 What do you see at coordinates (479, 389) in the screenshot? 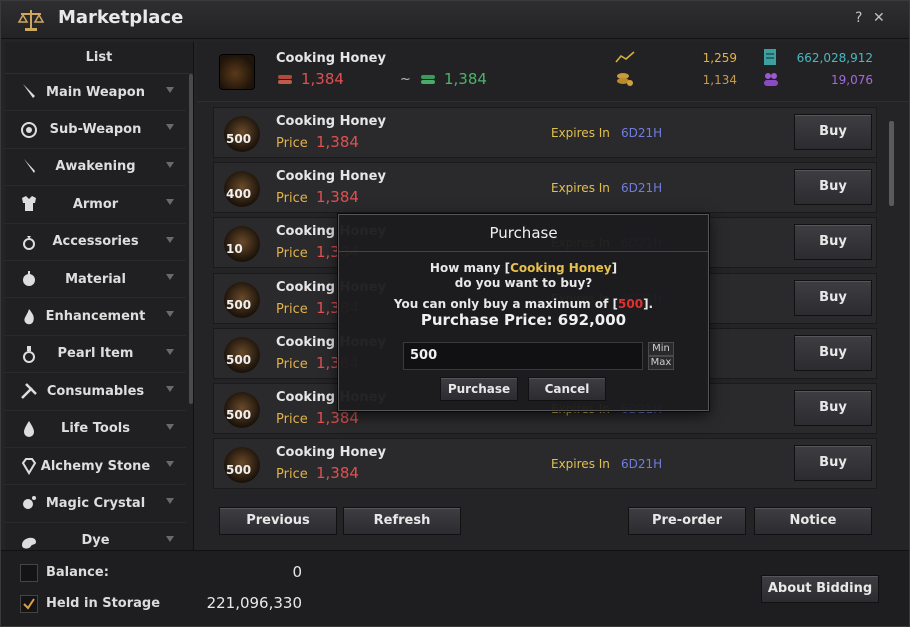
I see `purchase-button: Purchase` at bounding box center [479, 389].